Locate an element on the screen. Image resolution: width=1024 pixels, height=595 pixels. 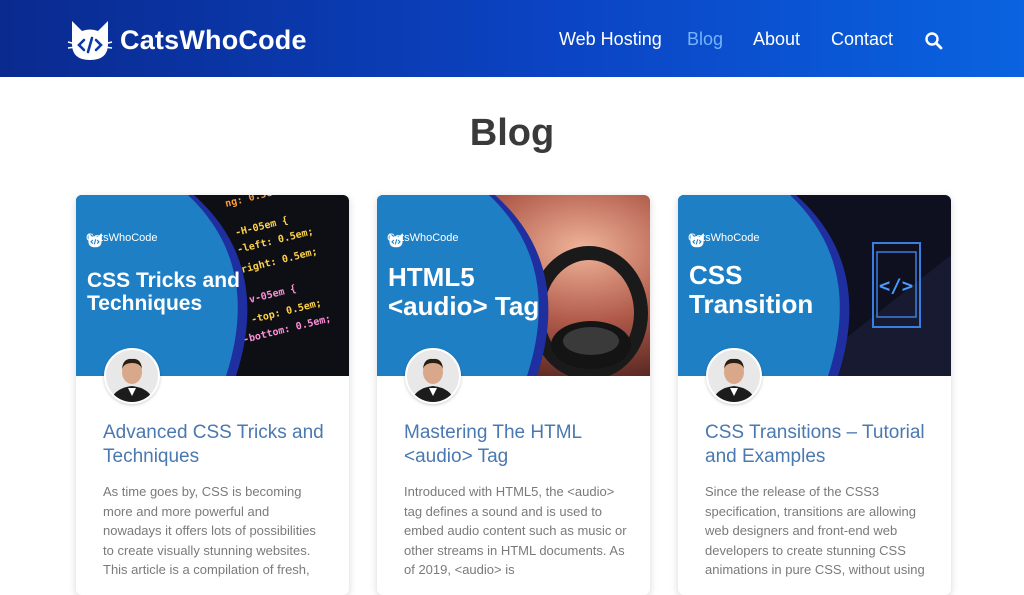
nav-item-contact: Contact is located at coordinates (862, 39).